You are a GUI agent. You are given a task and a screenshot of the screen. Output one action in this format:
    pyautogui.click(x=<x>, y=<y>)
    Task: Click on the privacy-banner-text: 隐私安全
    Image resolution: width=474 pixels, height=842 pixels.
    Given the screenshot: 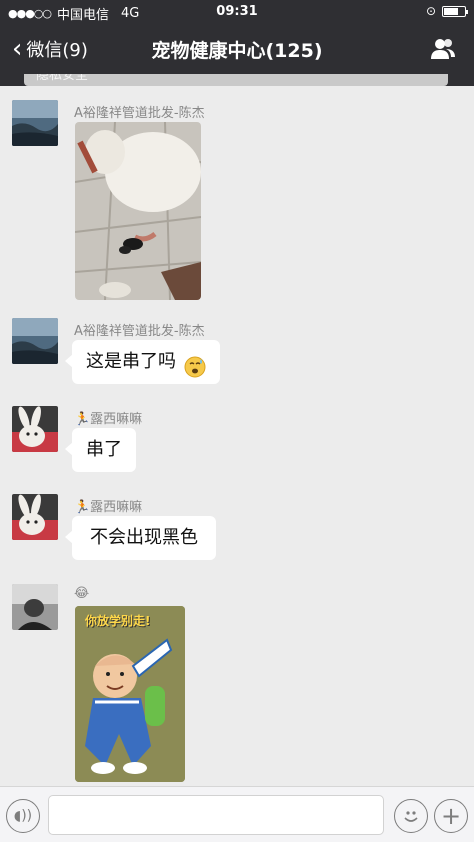 What is the action you would take?
    pyautogui.click(x=236, y=80)
    